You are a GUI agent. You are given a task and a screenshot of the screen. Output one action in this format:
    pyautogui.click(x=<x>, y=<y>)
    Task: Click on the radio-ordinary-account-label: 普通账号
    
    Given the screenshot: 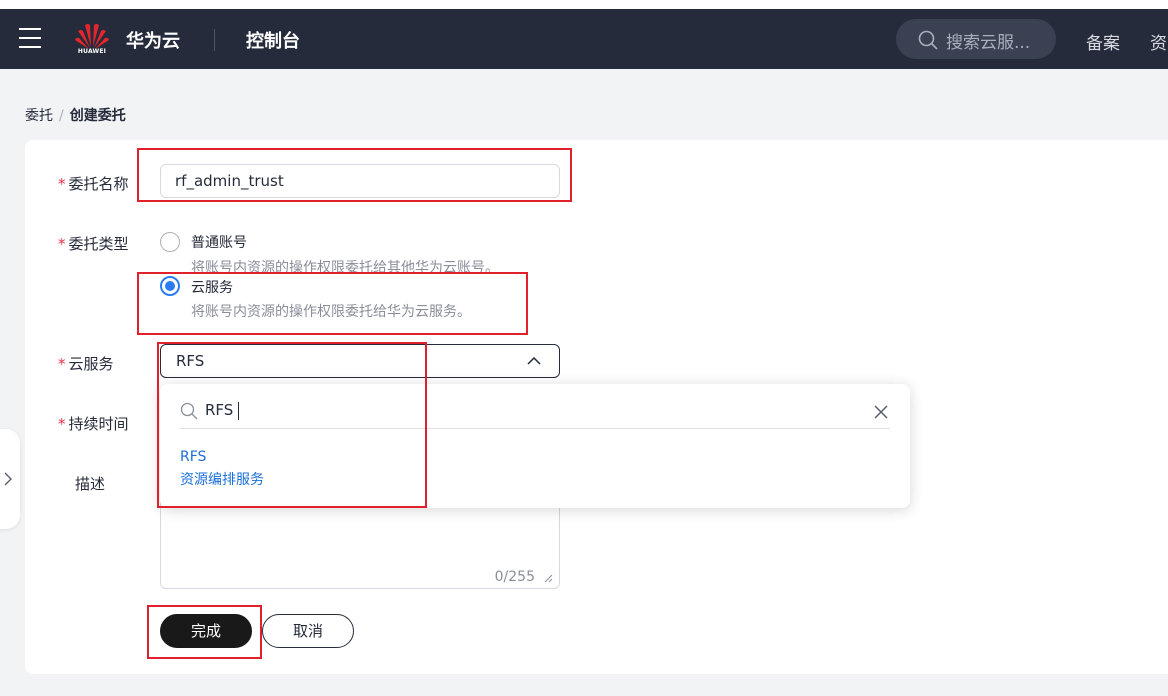 What is the action you would take?
    pyautogui.click(x=219, y=242)
    